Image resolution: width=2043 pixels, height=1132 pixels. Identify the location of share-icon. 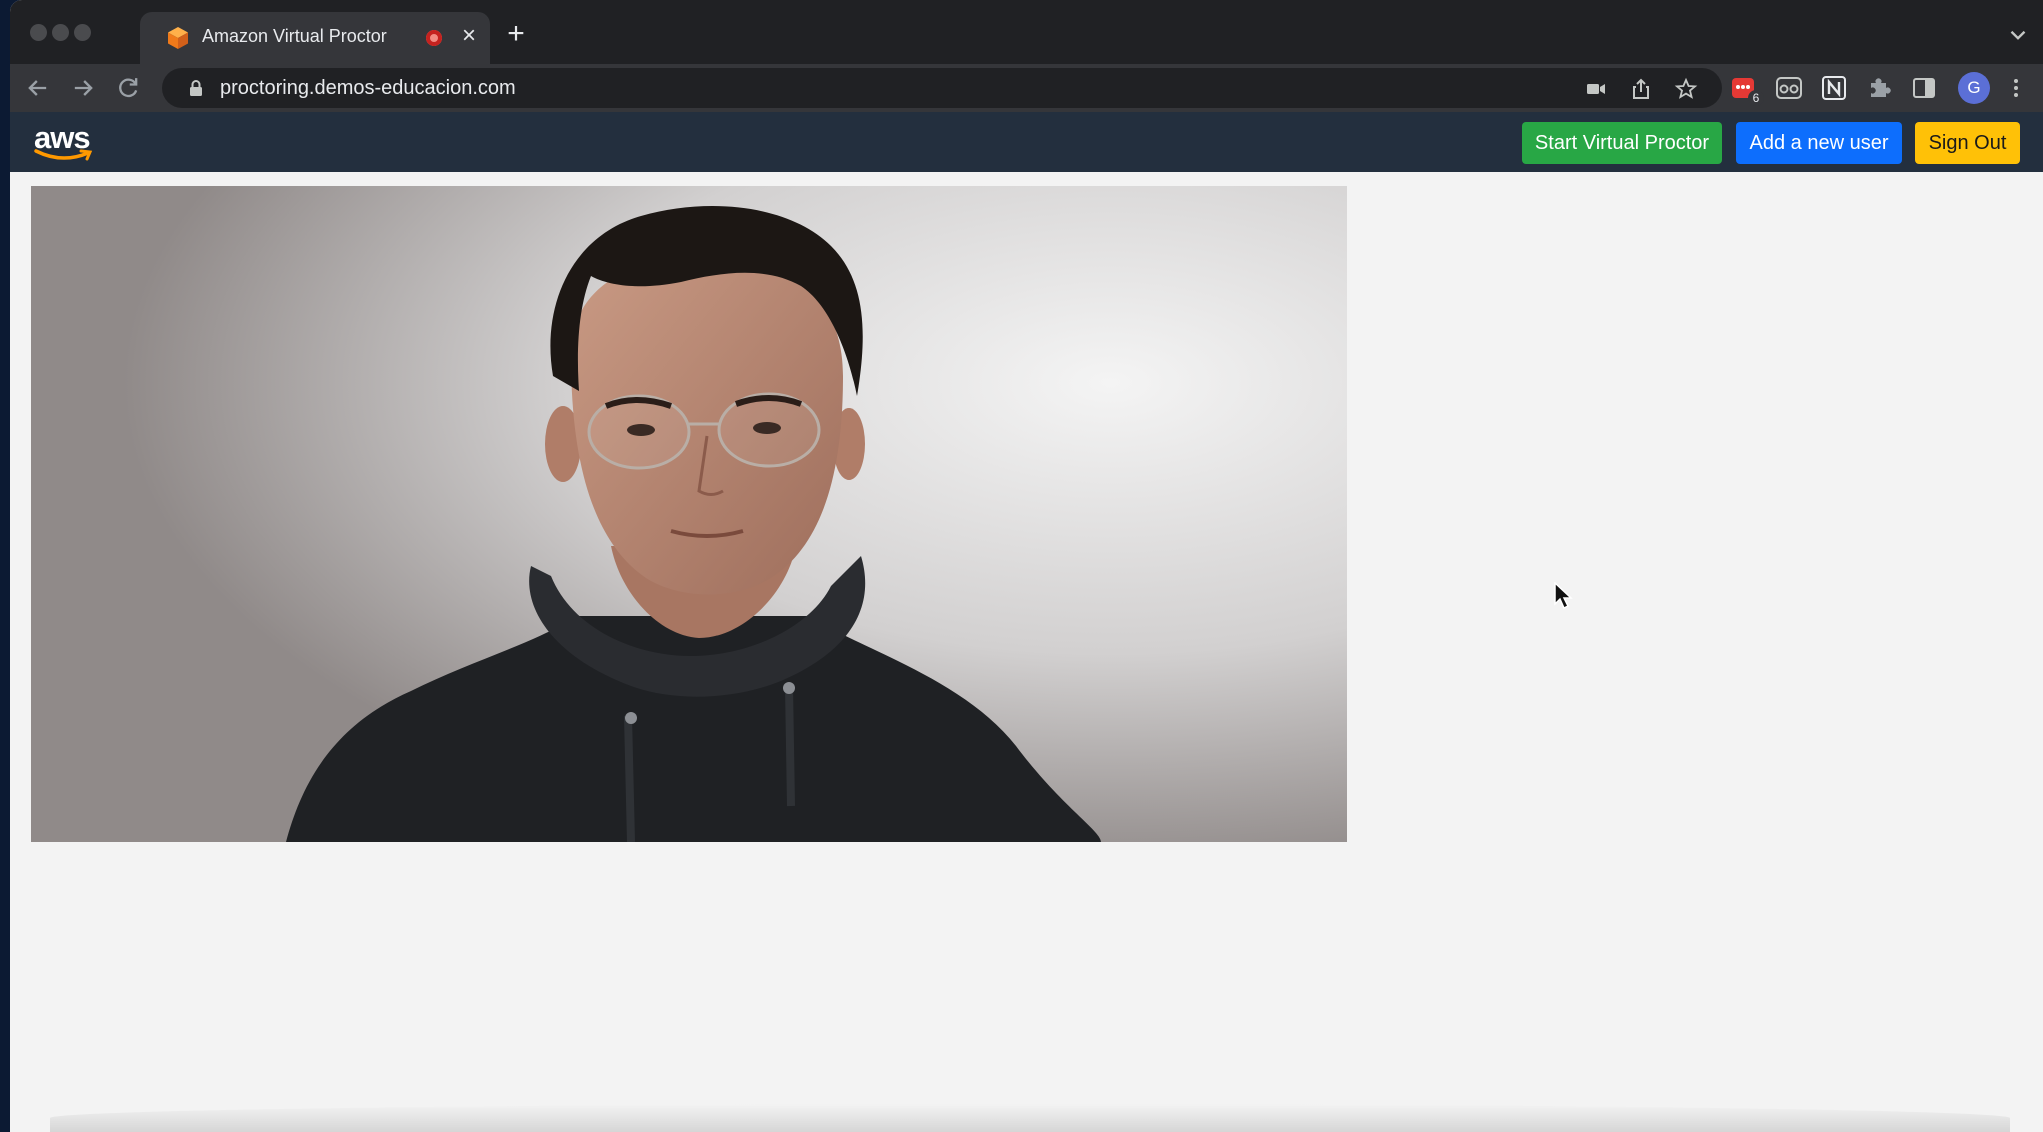
(1641, 89).